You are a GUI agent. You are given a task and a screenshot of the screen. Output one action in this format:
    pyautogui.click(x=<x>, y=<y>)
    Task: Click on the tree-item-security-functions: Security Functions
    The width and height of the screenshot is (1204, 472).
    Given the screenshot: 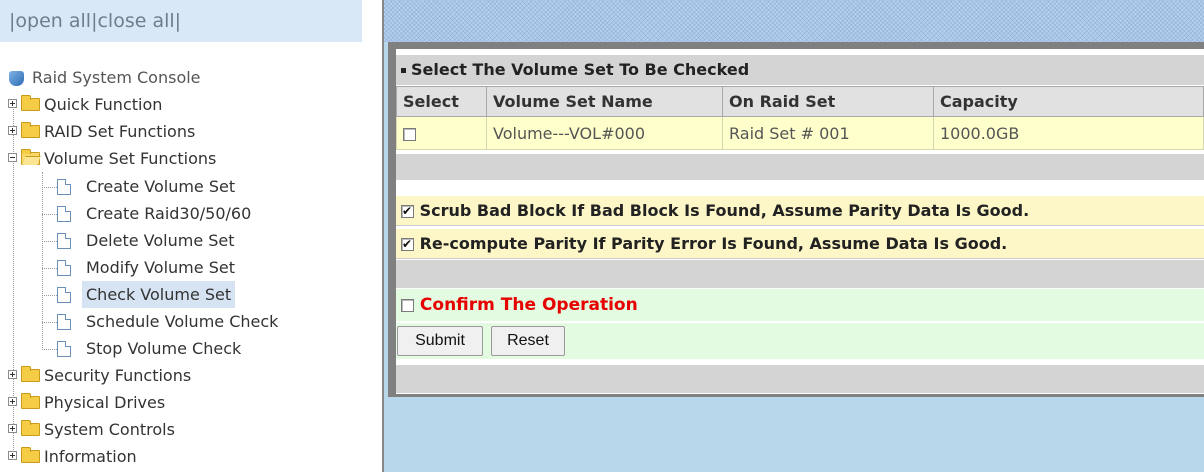 What is the action you would take?
    pyautogui.click(x=150, y=375)
    